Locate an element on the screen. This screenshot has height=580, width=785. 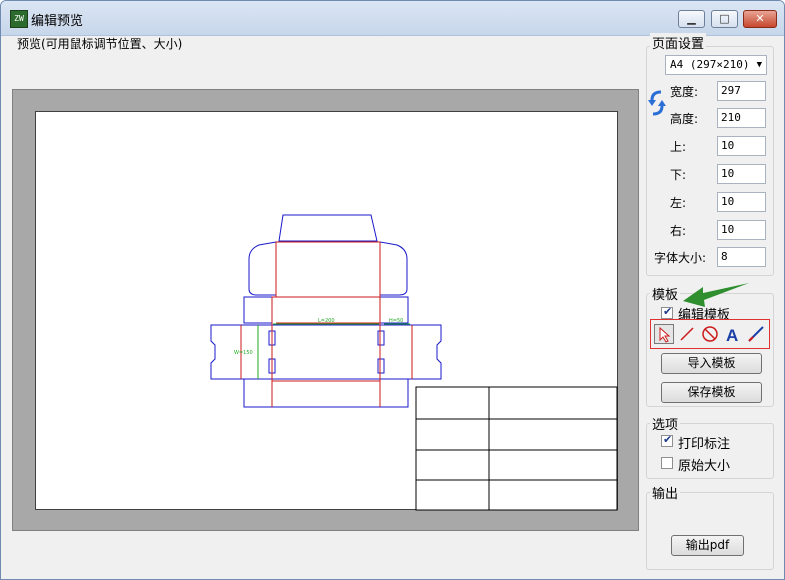
print-annotation-checkbox: ✔ is located at coordinates (667, 440).